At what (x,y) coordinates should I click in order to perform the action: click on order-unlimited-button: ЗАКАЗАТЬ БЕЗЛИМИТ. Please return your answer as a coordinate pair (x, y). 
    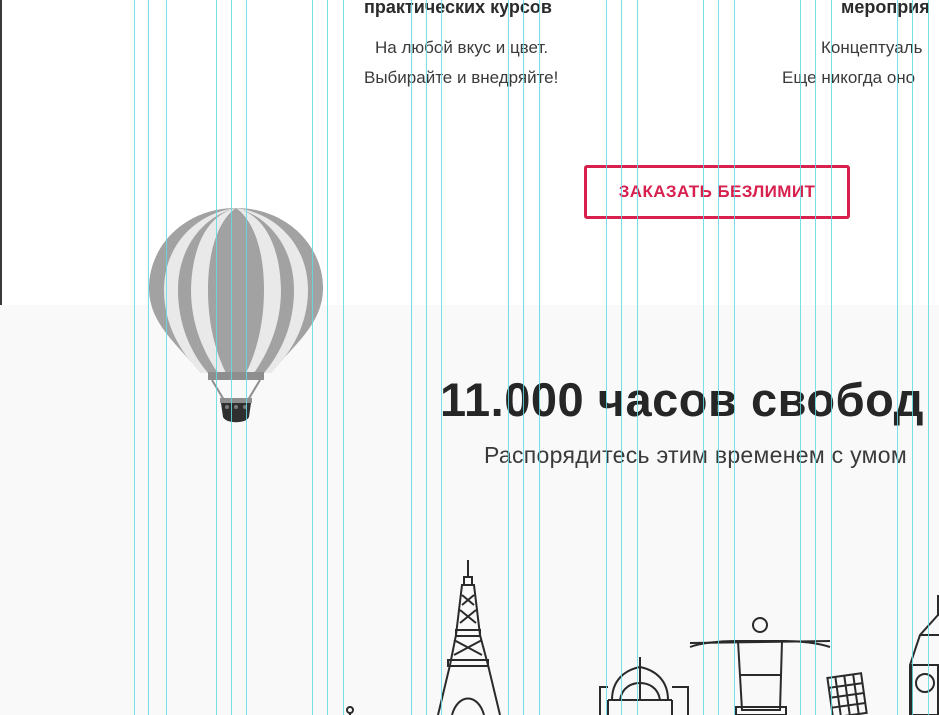
    Looking at the image, I should click on (717, 192).